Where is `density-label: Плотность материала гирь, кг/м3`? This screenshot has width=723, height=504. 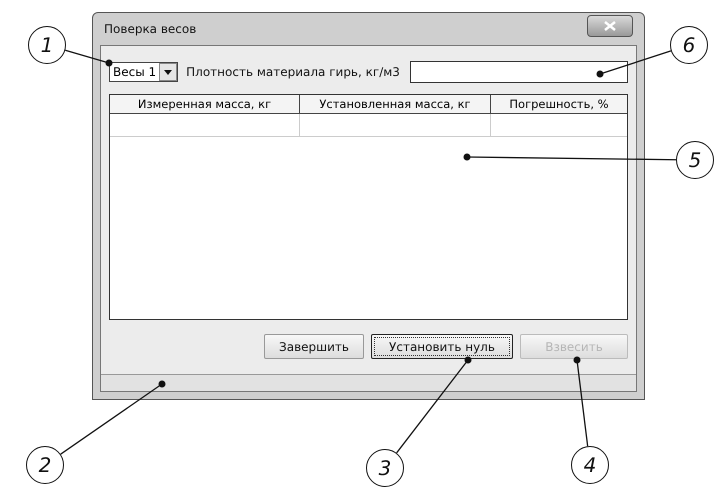
density-label: Плотность материала гирь, кг/м3 is located at coordinates (293, 72).